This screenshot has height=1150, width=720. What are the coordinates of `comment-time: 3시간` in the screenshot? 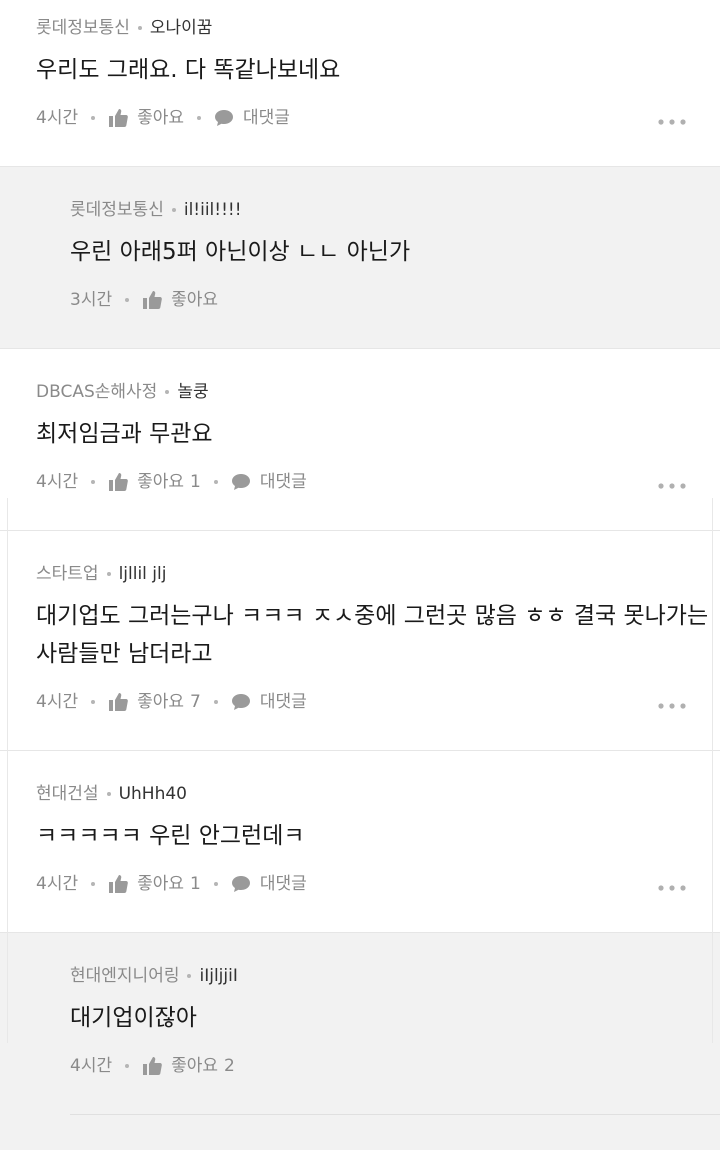 It's located at (91, 300).